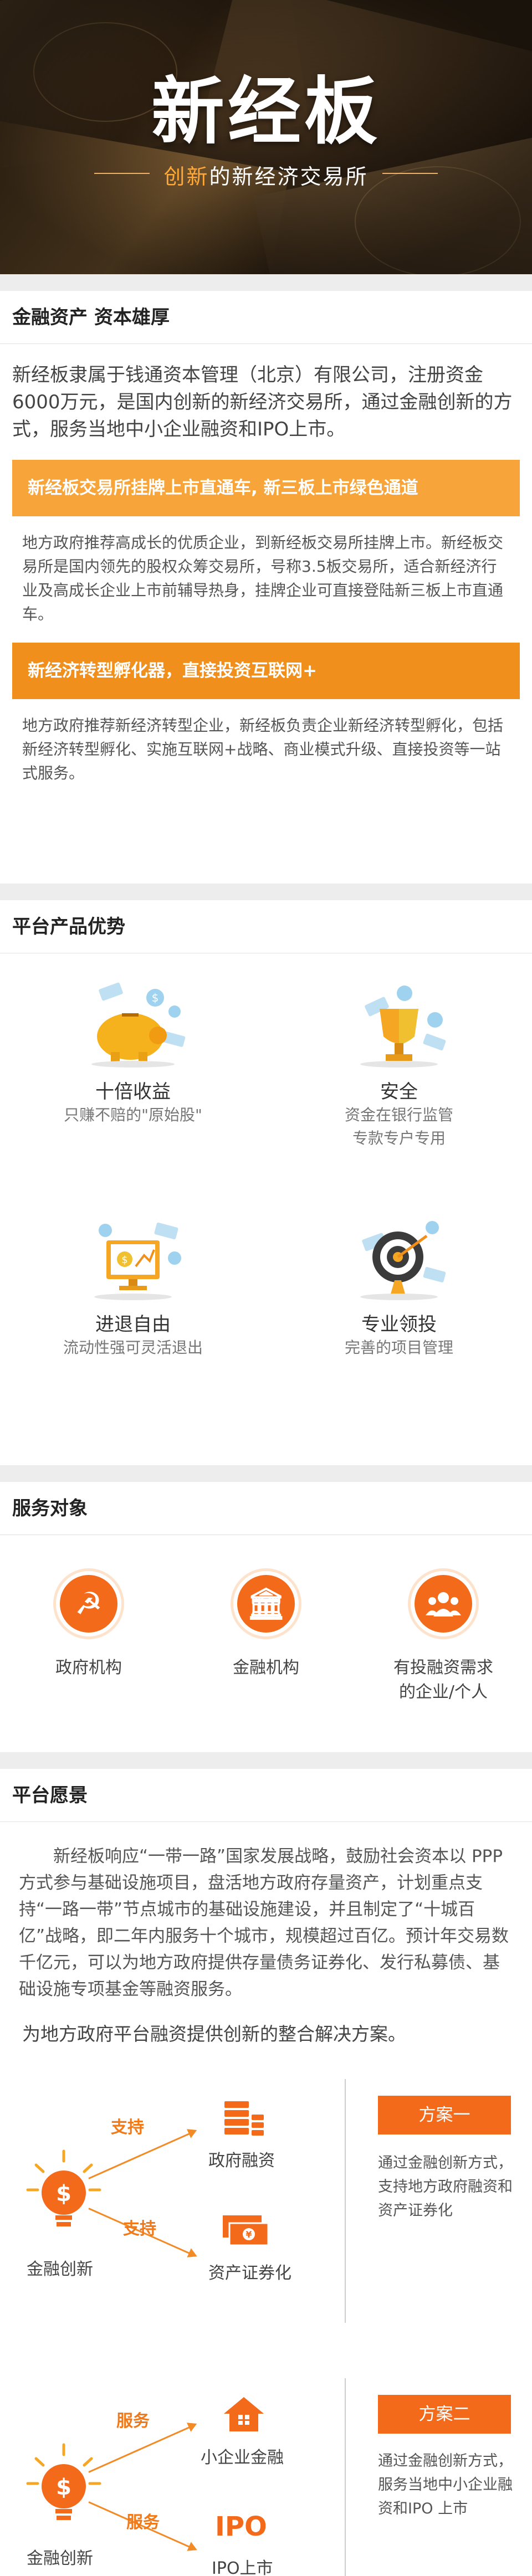 The image size is (532, 2576). Describe the element at coordinates (241, 2160) in the screenshot. I see `plan-target-top: 政府融资` at that location.